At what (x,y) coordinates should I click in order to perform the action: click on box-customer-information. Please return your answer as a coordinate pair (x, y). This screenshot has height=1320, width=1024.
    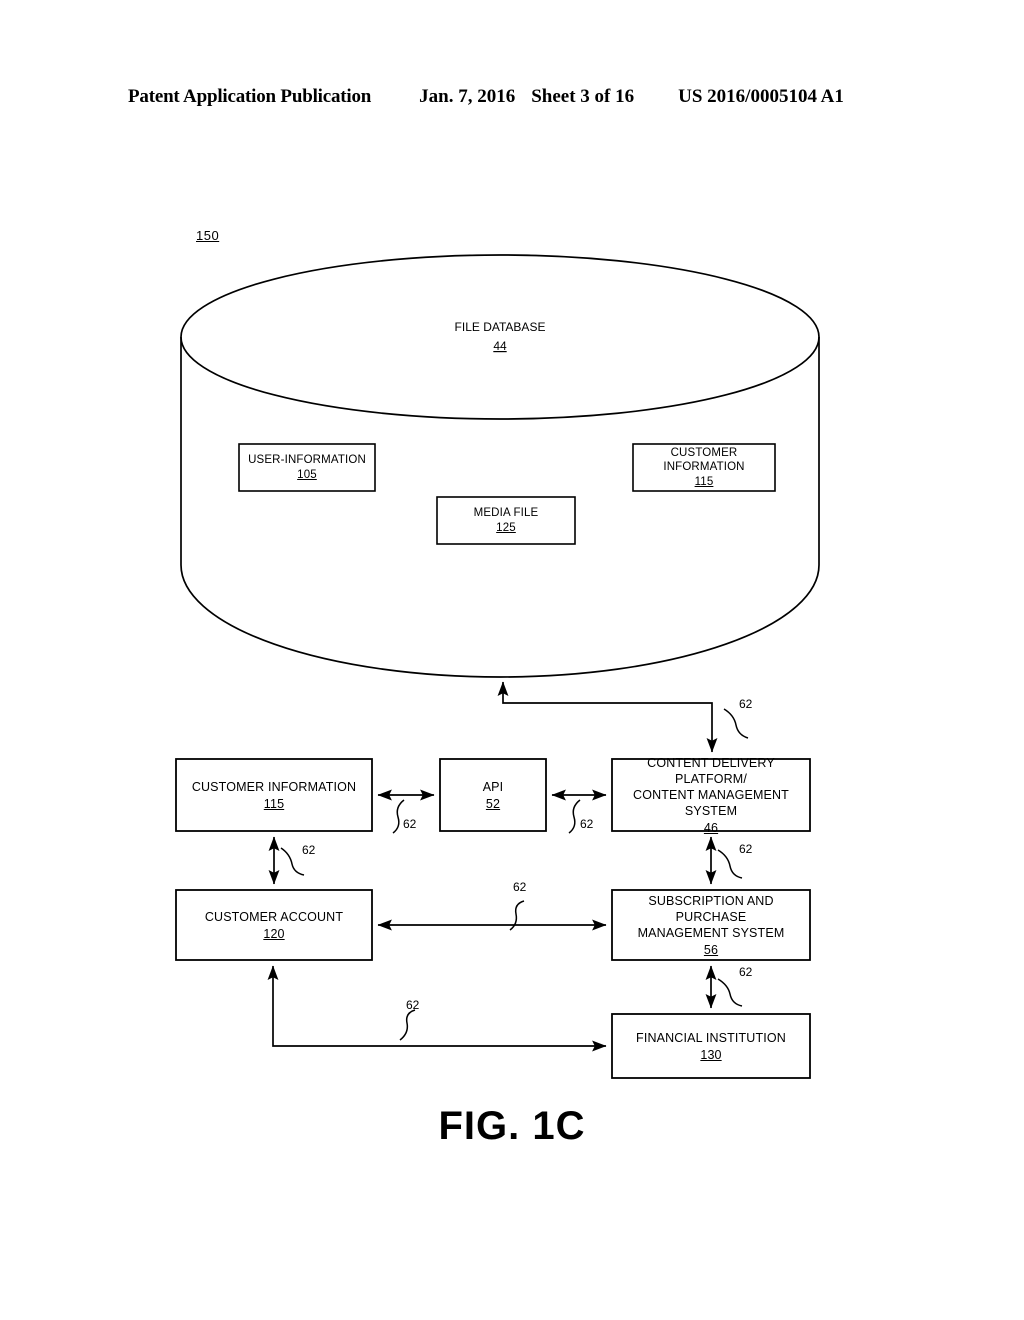
    Looking at the image, I should click on (274, 795).